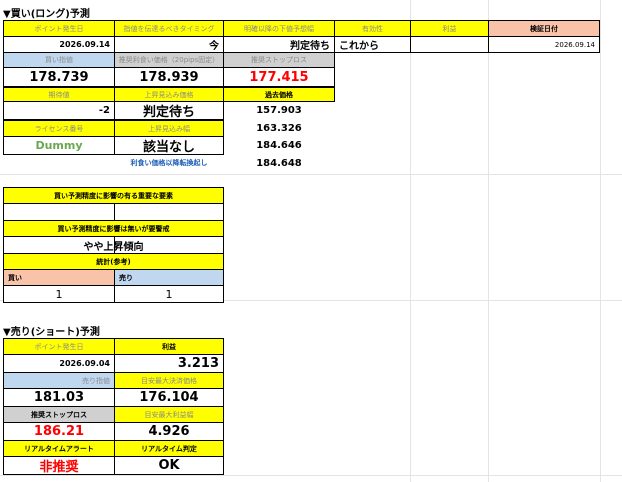  What do you see at coordinates (169, 277) in the screenshot?
I see `stats-sell-header: 売り` at bounding box center [169, 277].